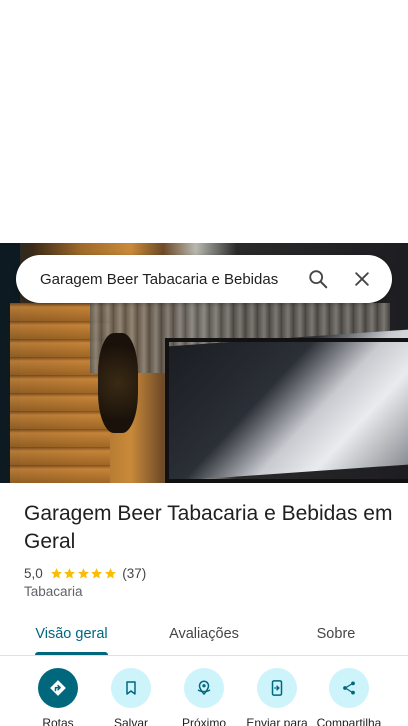  I want to click on tab-label: Sobre, so click(336, 634).